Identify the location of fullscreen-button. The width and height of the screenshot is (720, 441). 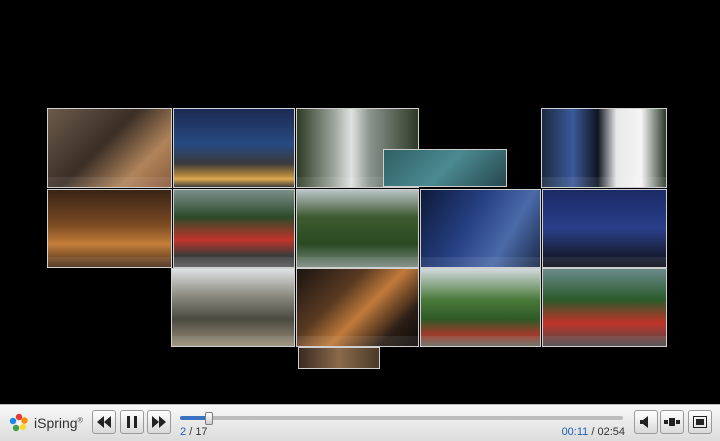
(700, 422).